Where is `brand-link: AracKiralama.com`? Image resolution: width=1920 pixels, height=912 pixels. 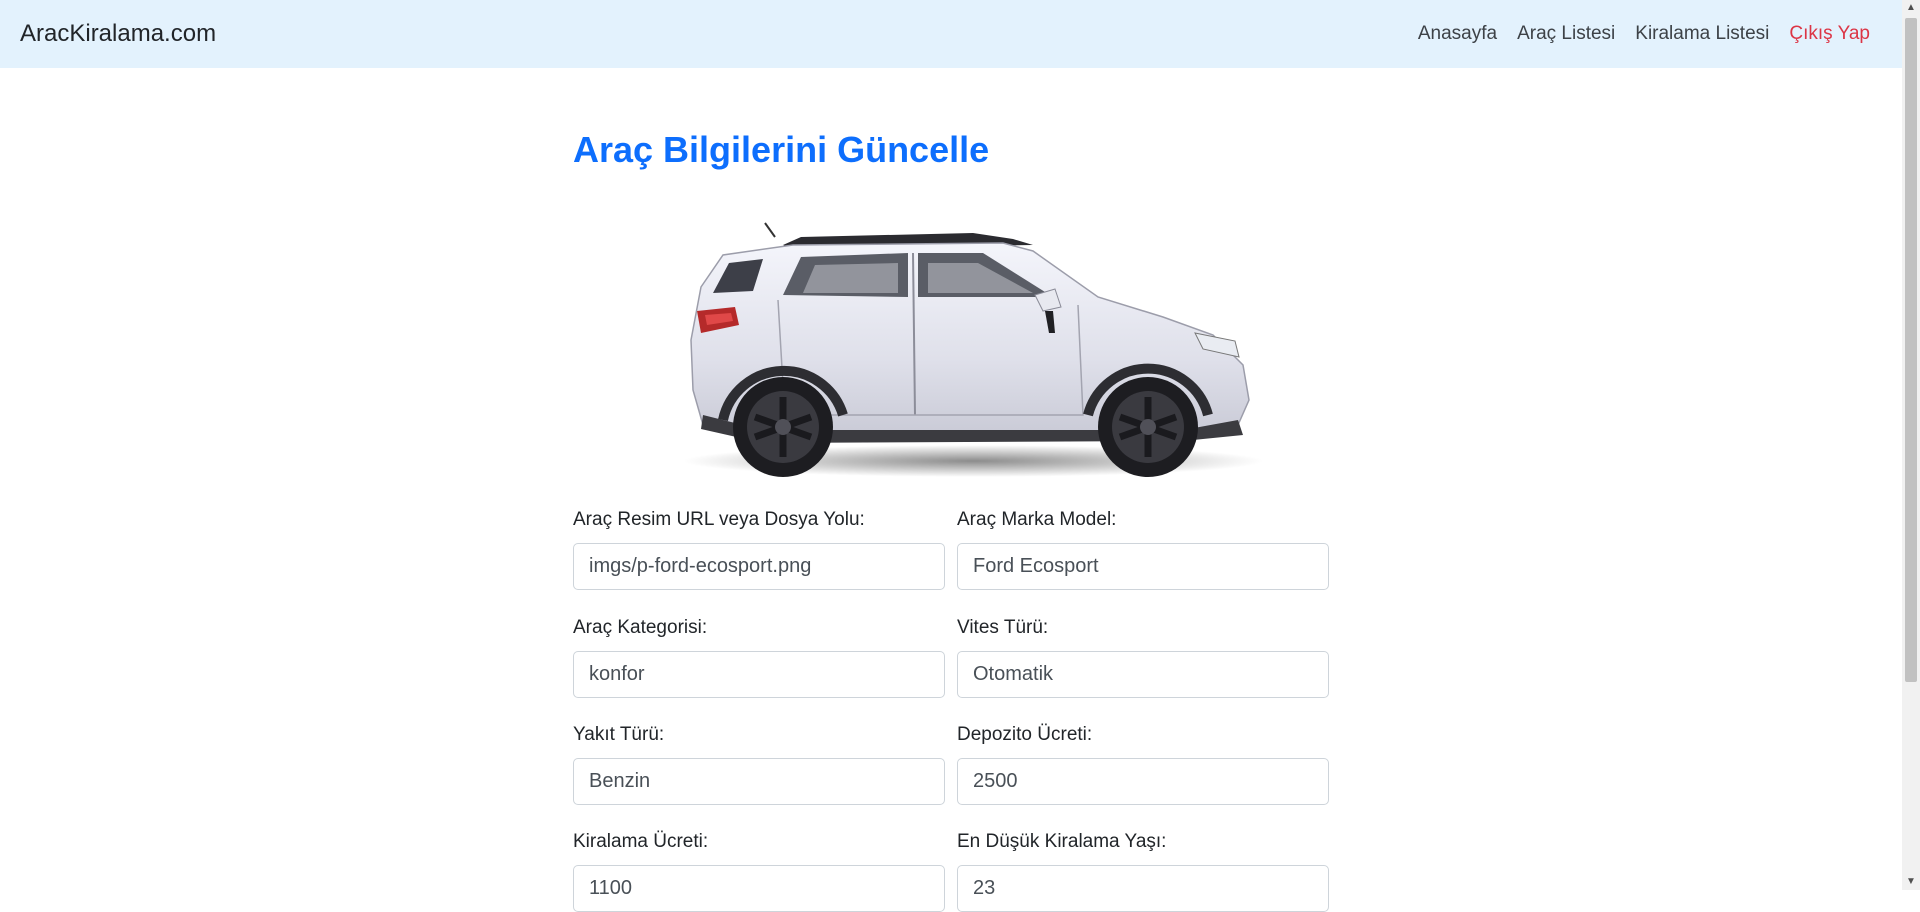
brand-link: AracKiralama.com is located at coordinates (118, 34).